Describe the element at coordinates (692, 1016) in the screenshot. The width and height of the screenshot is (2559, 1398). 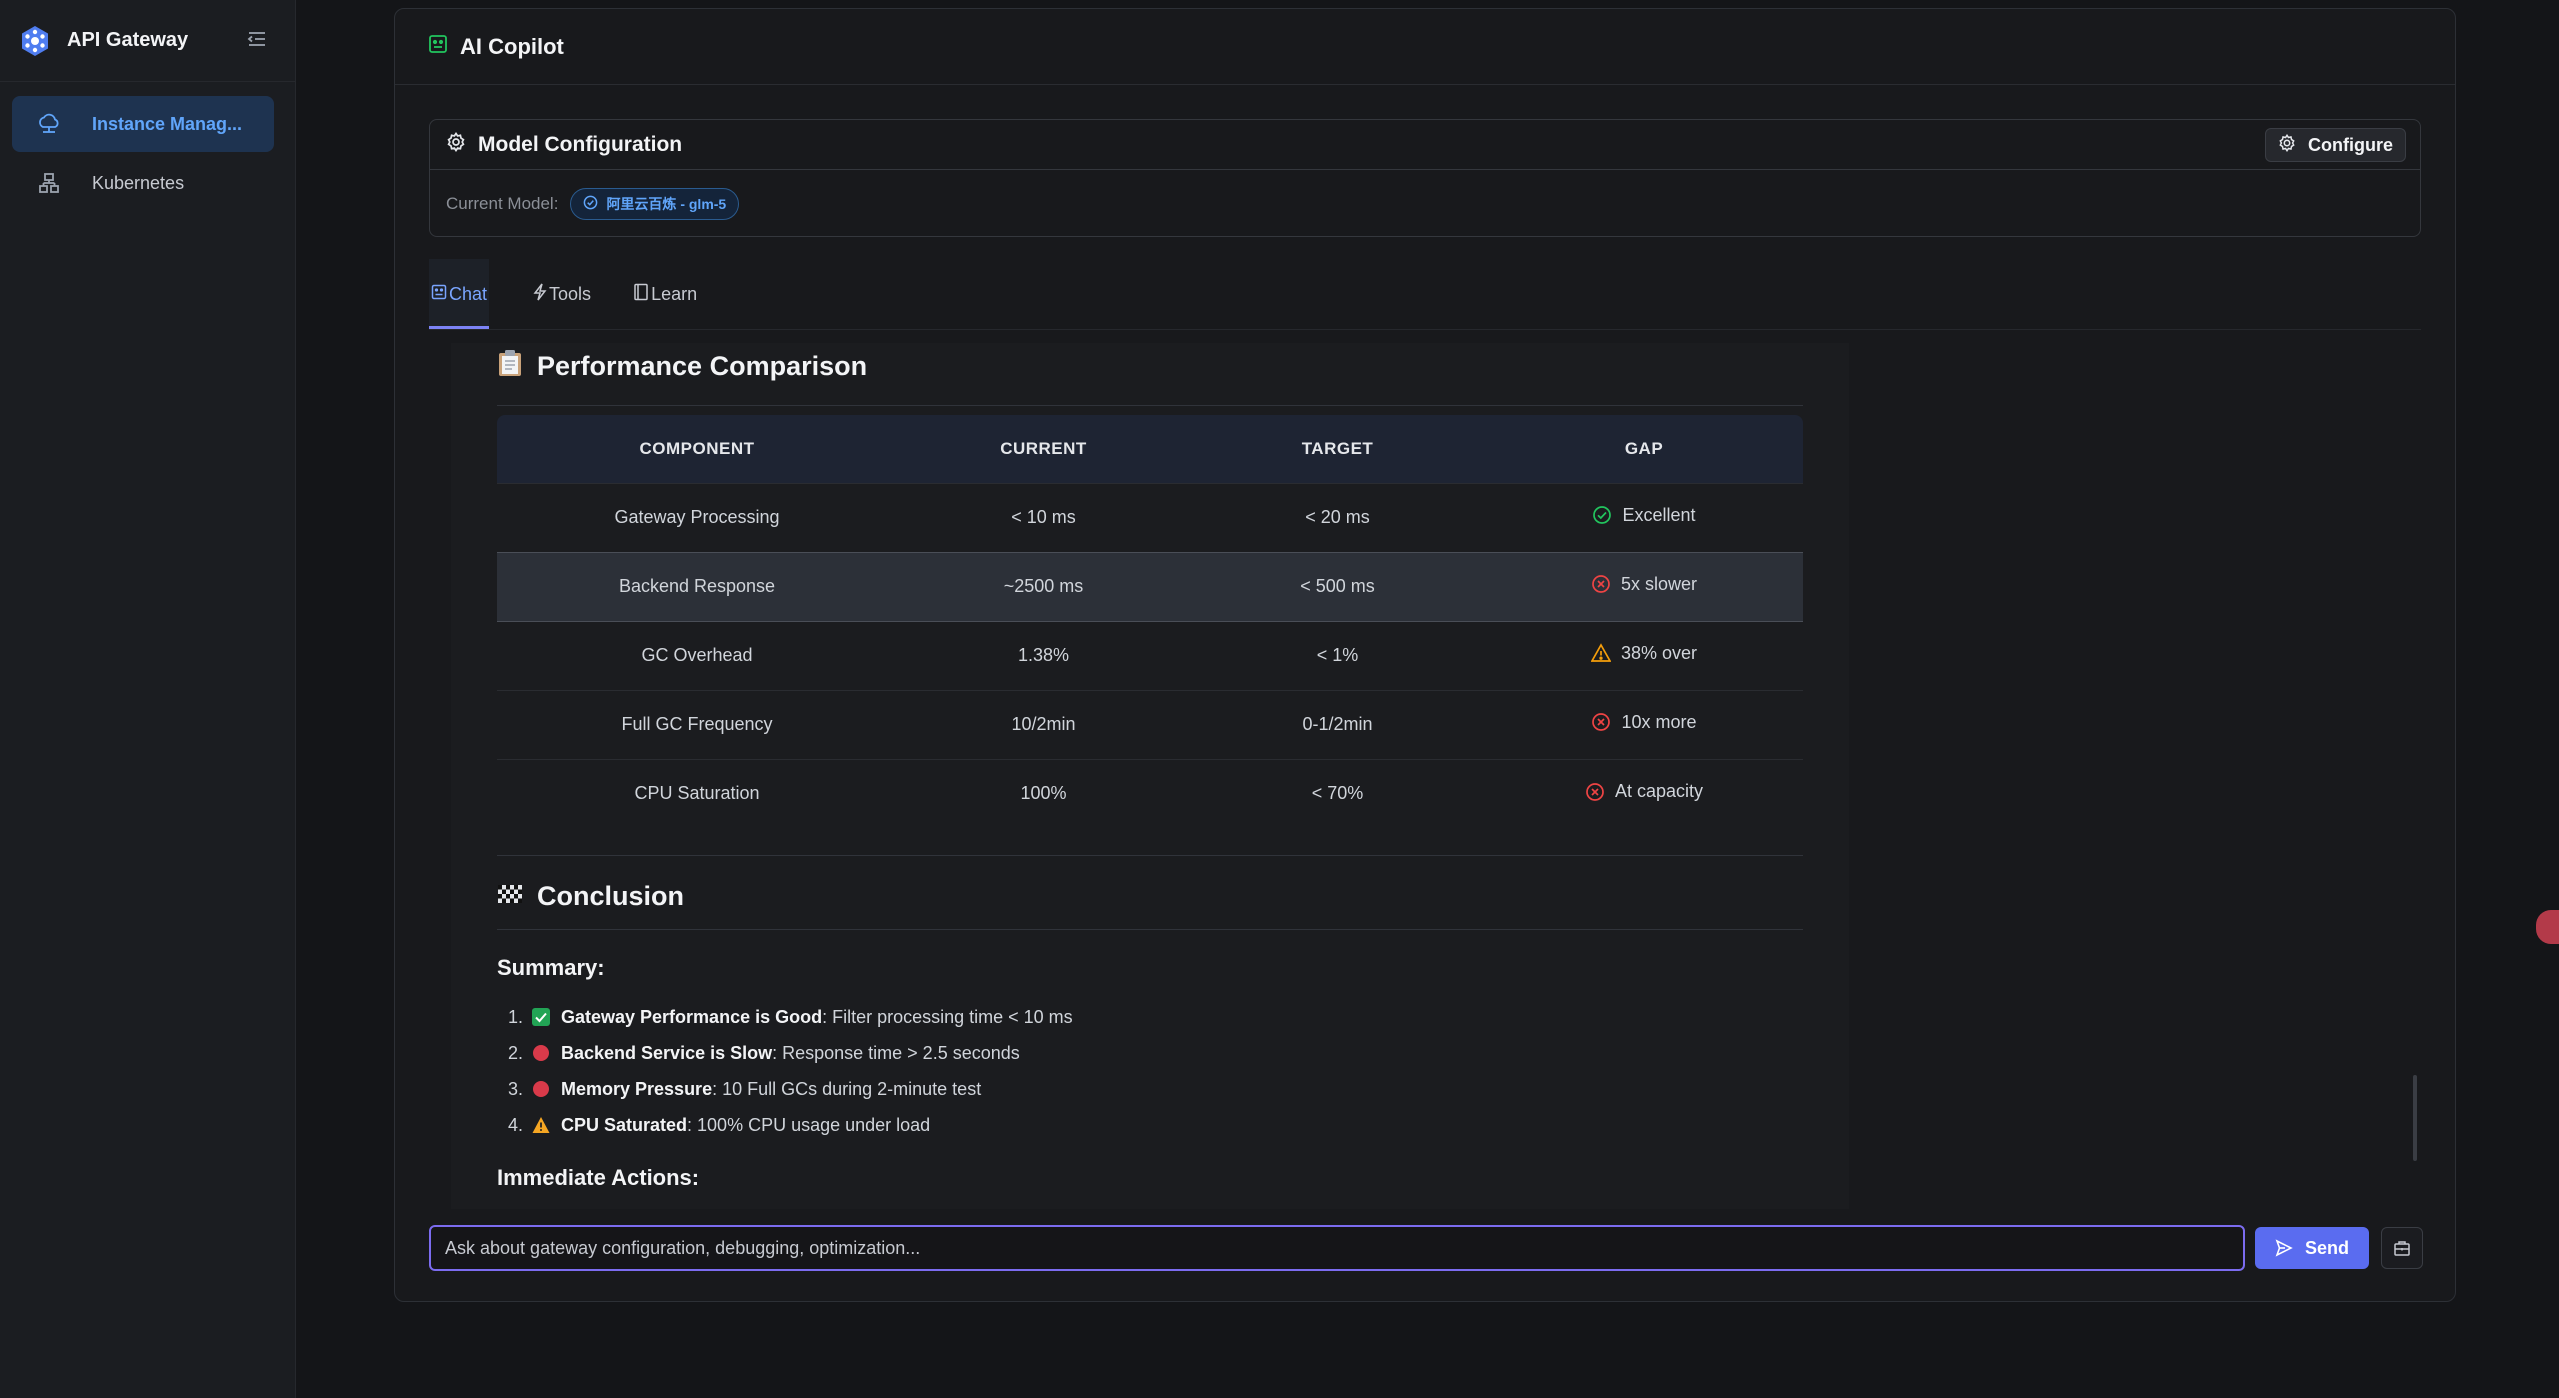
I see `item-bold-text: Gateway Performance is Good` at that location.